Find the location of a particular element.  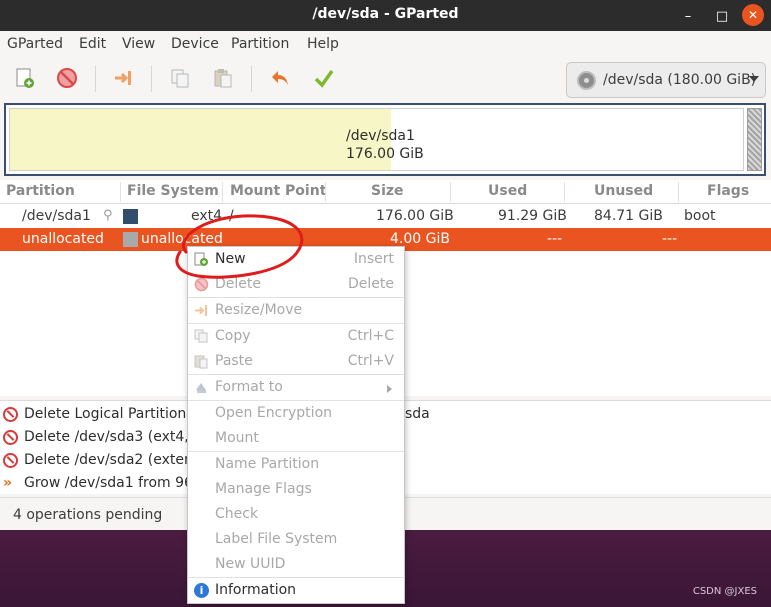

chevron-down-icon is located at coordinates (754, 79).